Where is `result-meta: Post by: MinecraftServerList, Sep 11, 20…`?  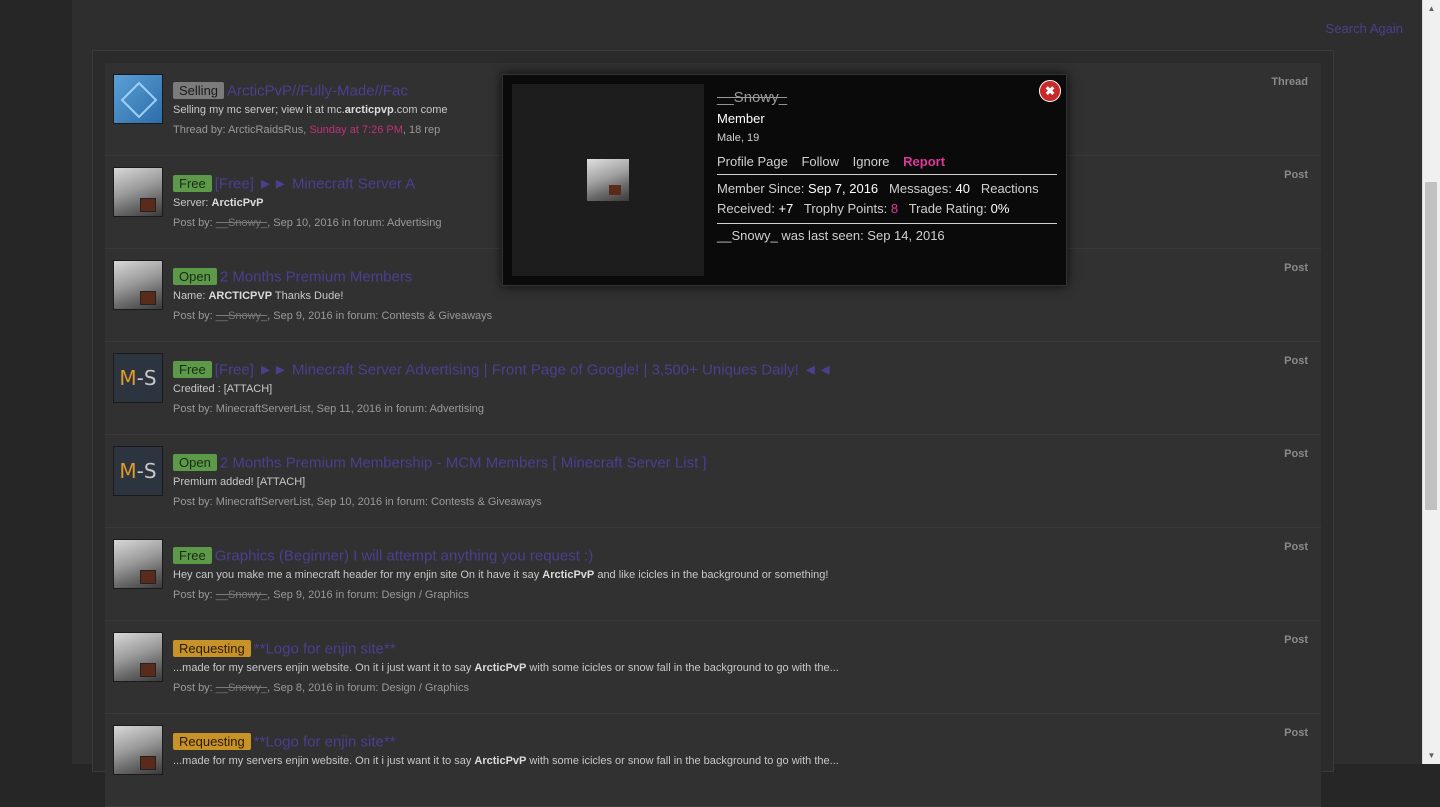
result-meta: Post by: MinecraftServerList, Sep 11, 20… is located at coordinates (328, 409).